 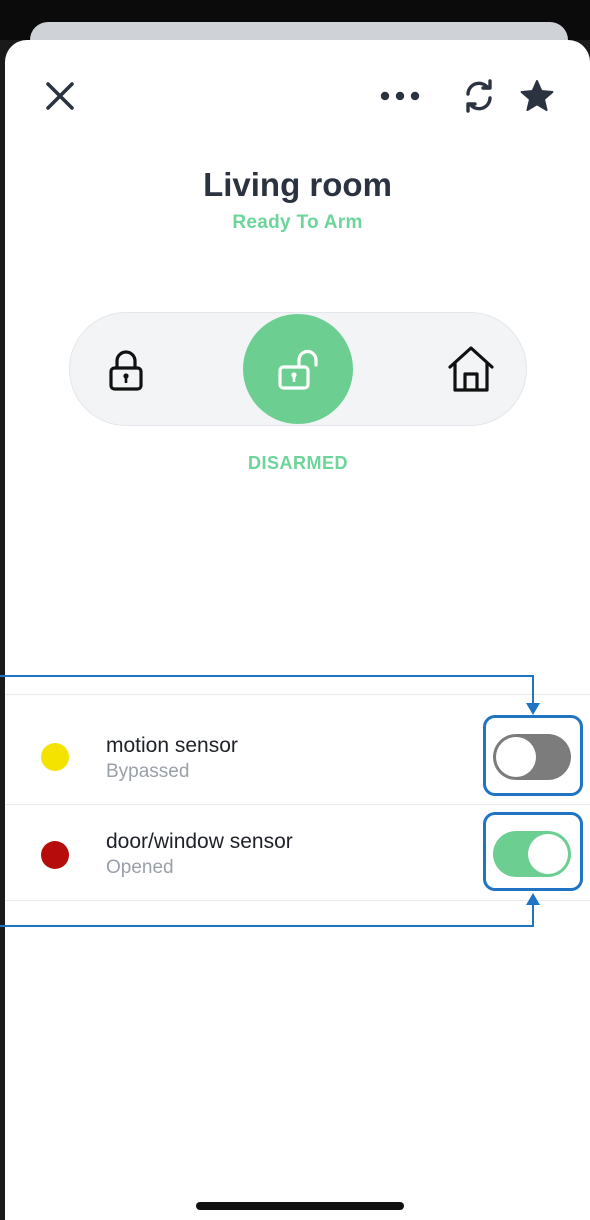 What do you see at coordinates (140, 867) in the screenshot?
I see `sensor-status: Opened` at bounding box center [140, 867].